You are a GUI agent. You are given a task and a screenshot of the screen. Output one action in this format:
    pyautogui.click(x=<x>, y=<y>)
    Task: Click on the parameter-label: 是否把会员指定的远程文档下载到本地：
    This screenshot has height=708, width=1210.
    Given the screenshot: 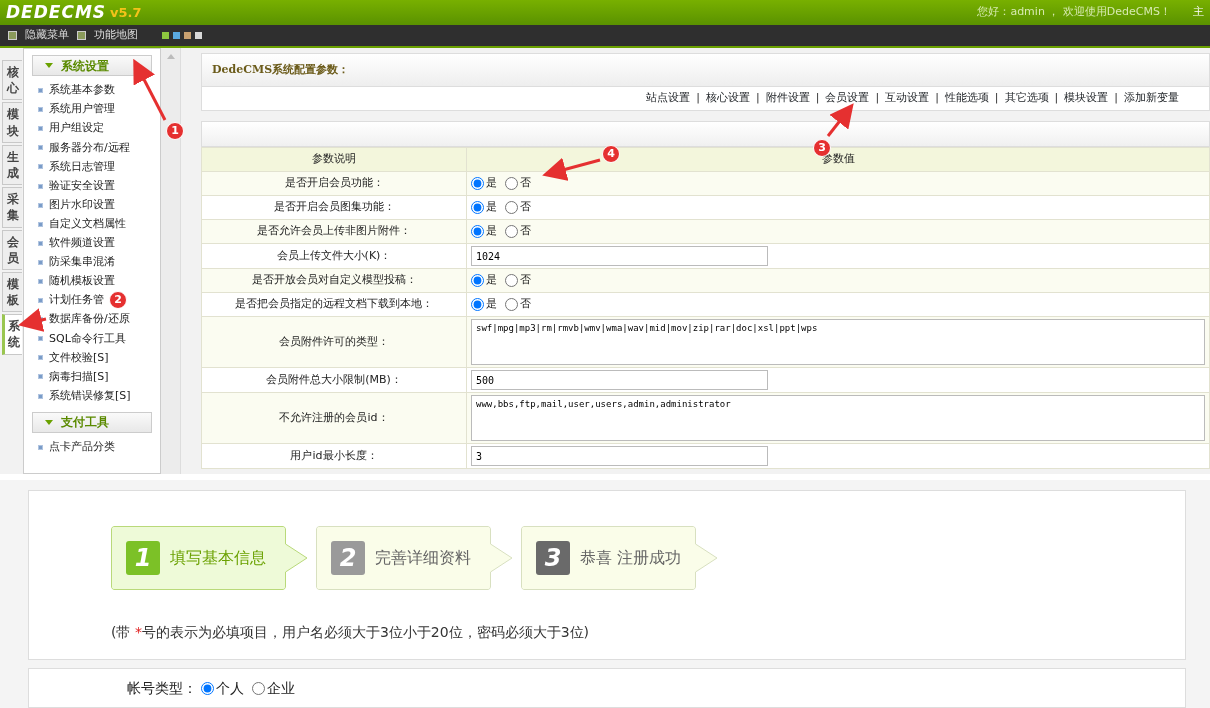 What is the action you would take?
    pyautogui.click(x=334, y=304)
    